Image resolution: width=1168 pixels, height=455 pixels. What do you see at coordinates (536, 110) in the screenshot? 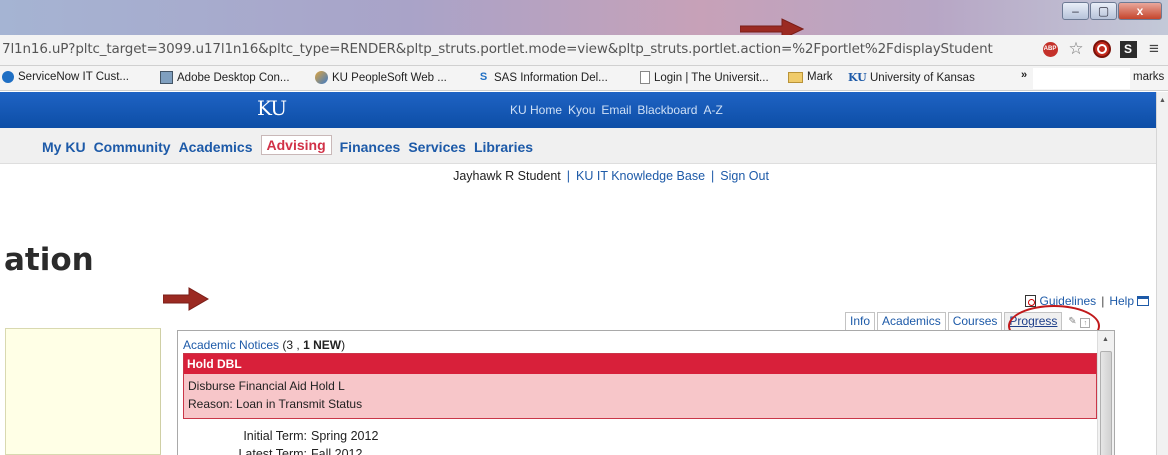
I see `ku-home-link: KU Home` at bounding box center [536, 110].